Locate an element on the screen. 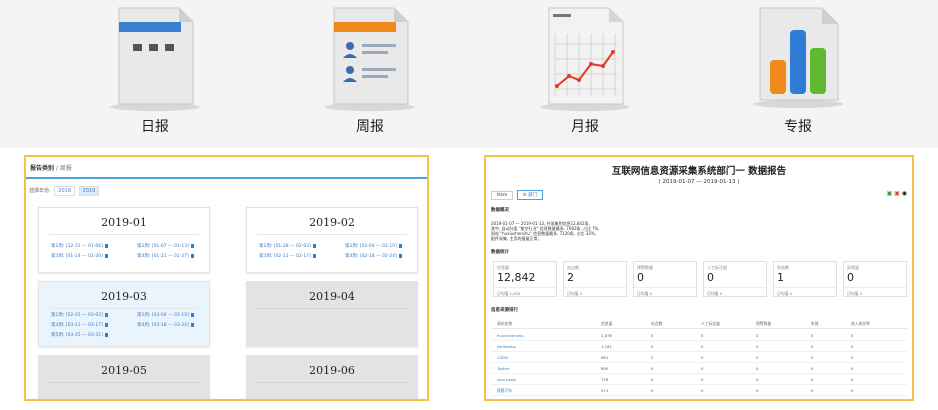 The height and width of the screenshot is (410, 938). month-card-2019-06: 2019-06 is located at coordinates (332, 377).